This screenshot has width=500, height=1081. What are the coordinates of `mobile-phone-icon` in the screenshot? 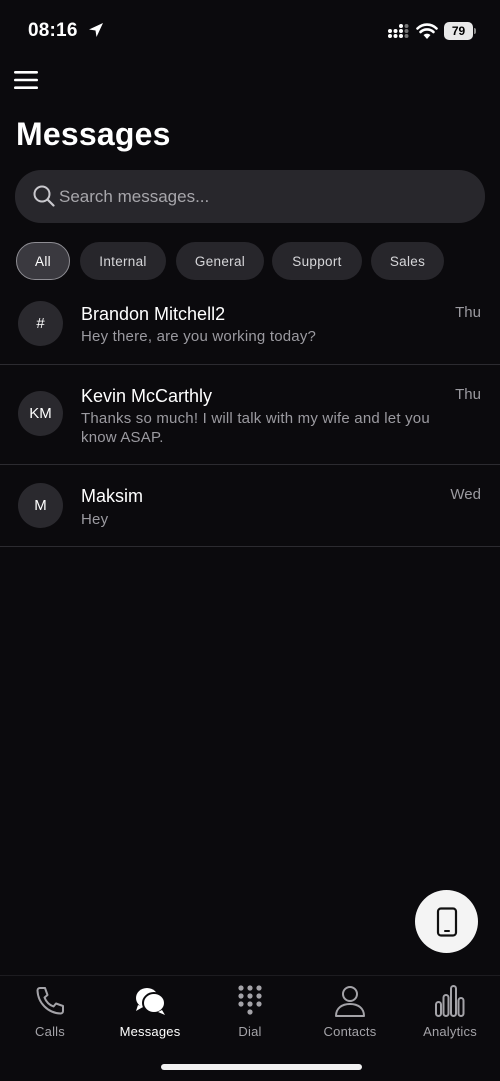 It's located at (446, 921).